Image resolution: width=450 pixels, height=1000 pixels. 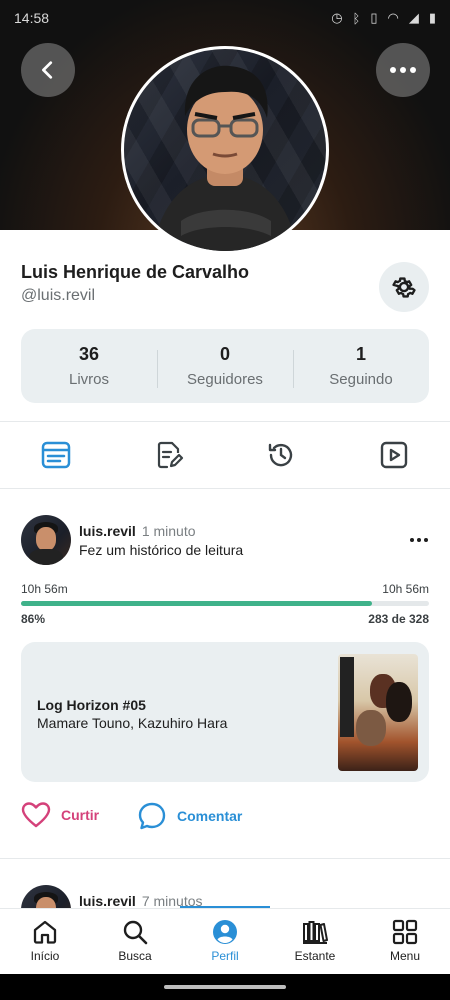 What do you see at coordinates (378, 712) in the screenshot?
I see `book-cover` at bounding box center [378, 712].